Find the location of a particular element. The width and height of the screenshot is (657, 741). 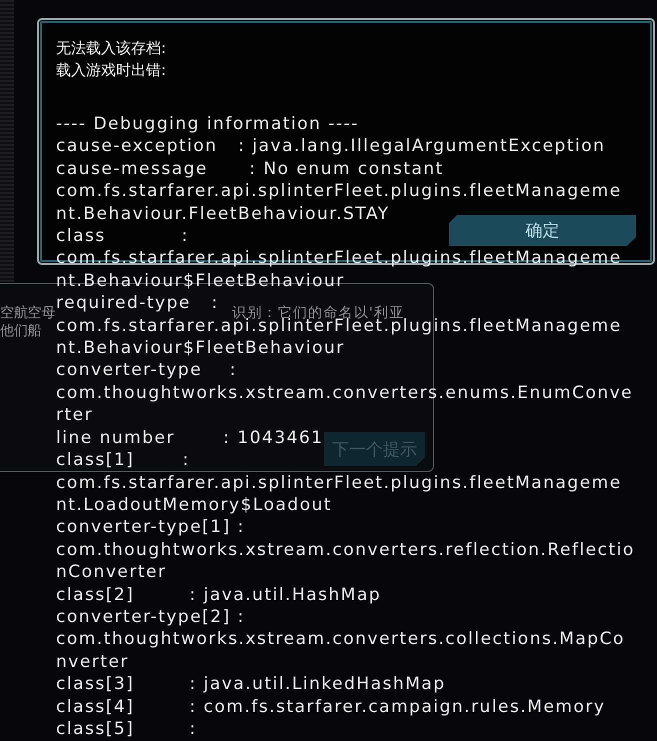

error-message: 载入游戏时出错: is located at coordinates (111, 70).